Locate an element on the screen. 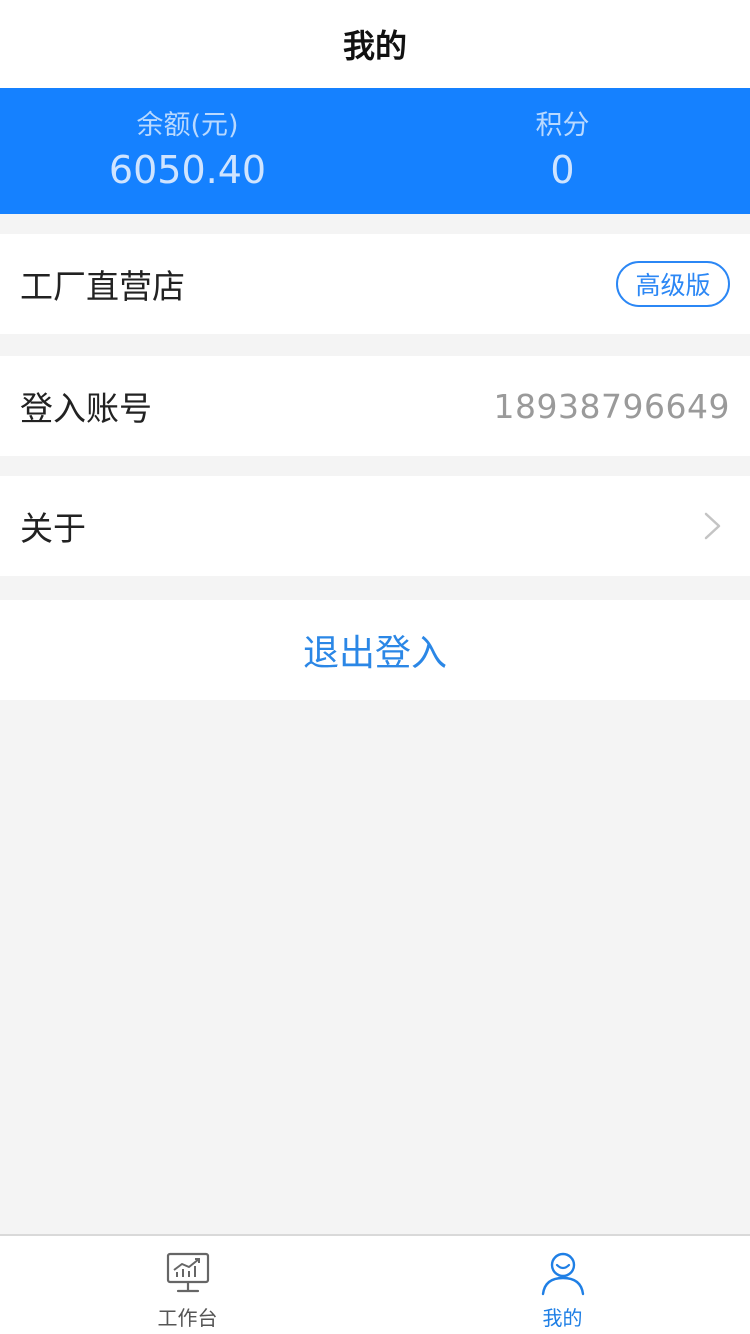  page-title: 我的 is located at coordinates (374, 46).